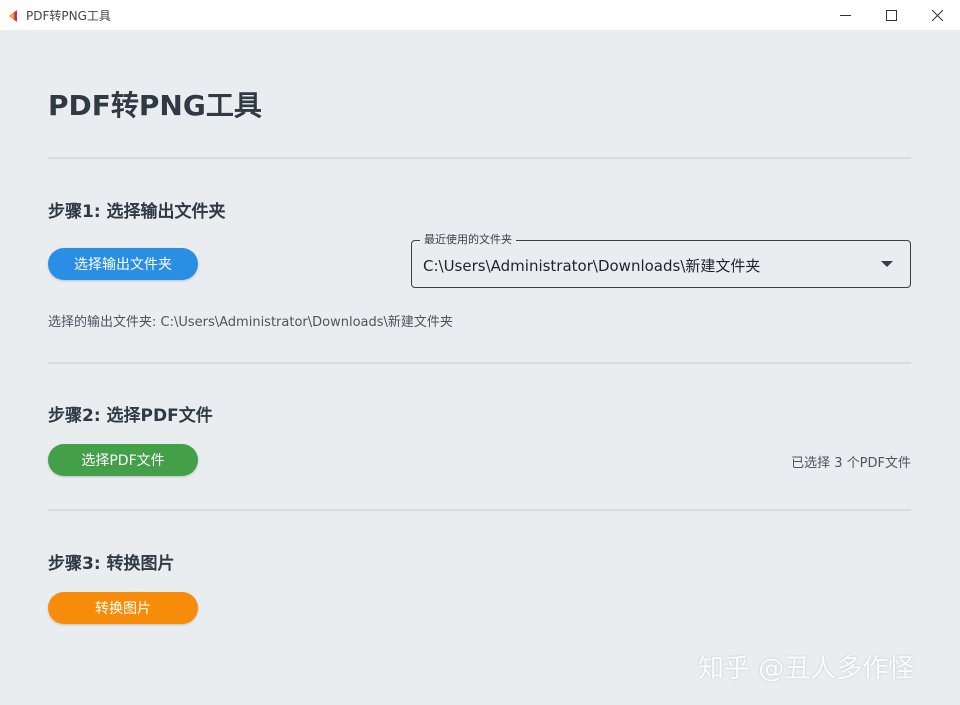 This screenshot has width=960, height=705. Describe the element at coordinates (123, 264) in the screenshot. I see `select-output-folder-button: 选择输出文件夹` at that location.